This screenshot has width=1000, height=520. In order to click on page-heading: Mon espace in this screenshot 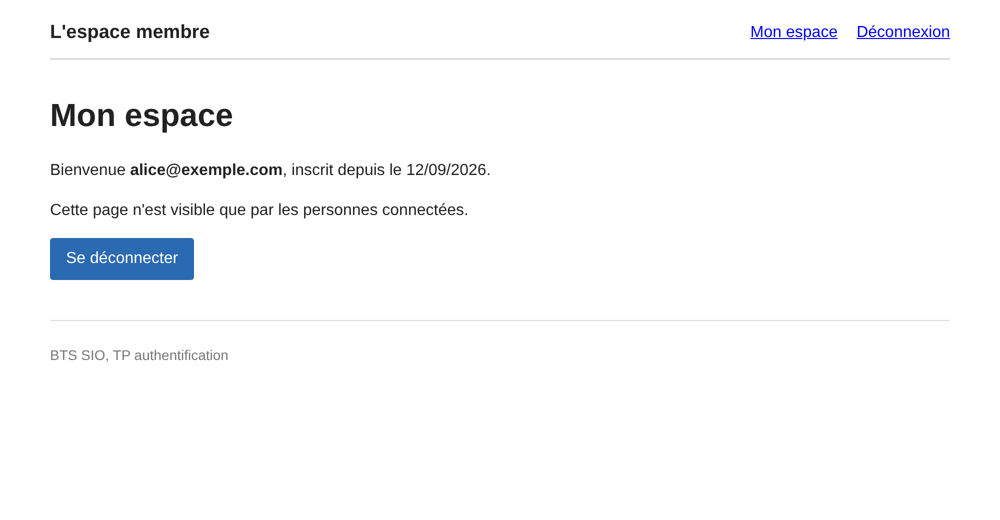, I will do `click(142, 115)`.